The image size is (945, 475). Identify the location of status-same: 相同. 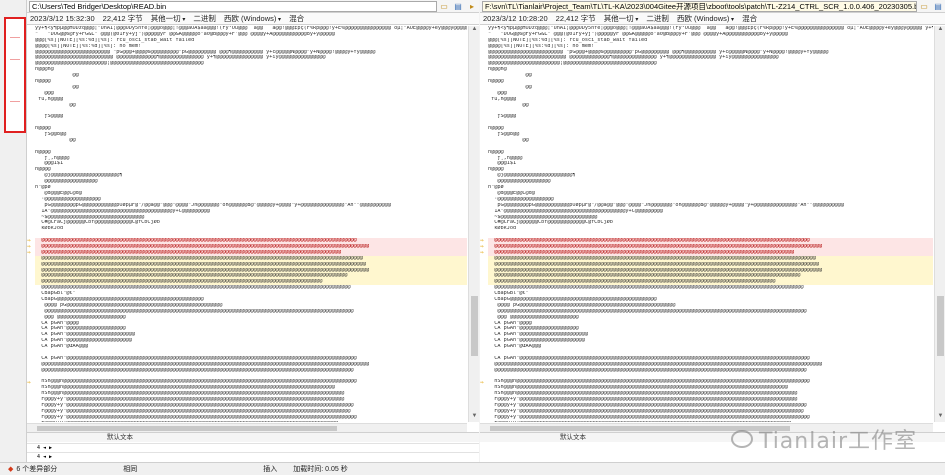
(130, 469).